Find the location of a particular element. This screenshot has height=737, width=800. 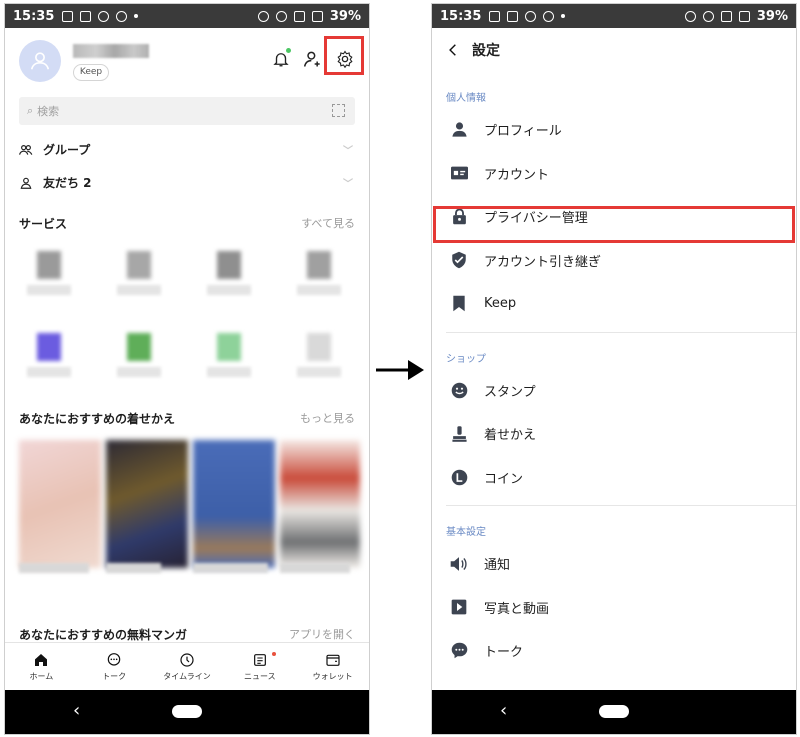

chevron-down-icon: ﹀ is located at coordinates (348, 151).